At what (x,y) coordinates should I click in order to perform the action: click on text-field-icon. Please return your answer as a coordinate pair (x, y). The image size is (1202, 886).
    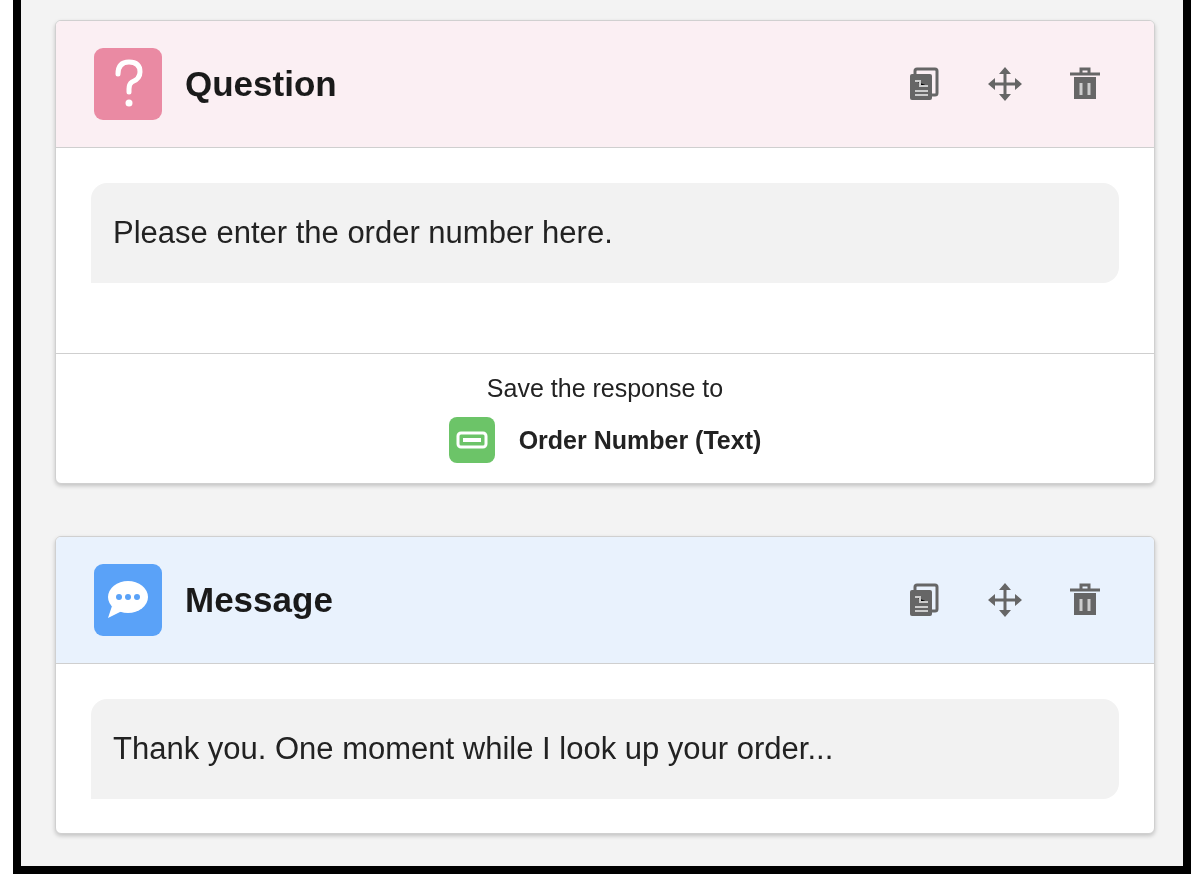
    Looking at the image, I should click on (471, 440).